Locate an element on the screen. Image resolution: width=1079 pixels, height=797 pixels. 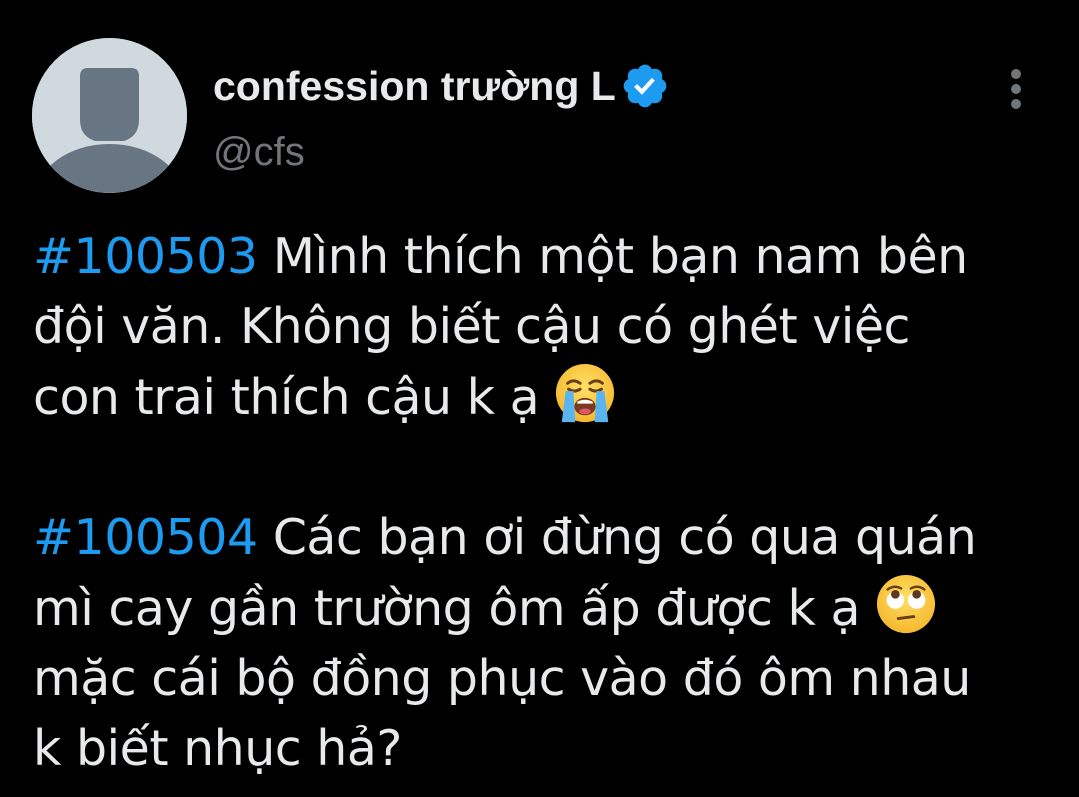
more-options-button is located at coordinates (1016, 89).